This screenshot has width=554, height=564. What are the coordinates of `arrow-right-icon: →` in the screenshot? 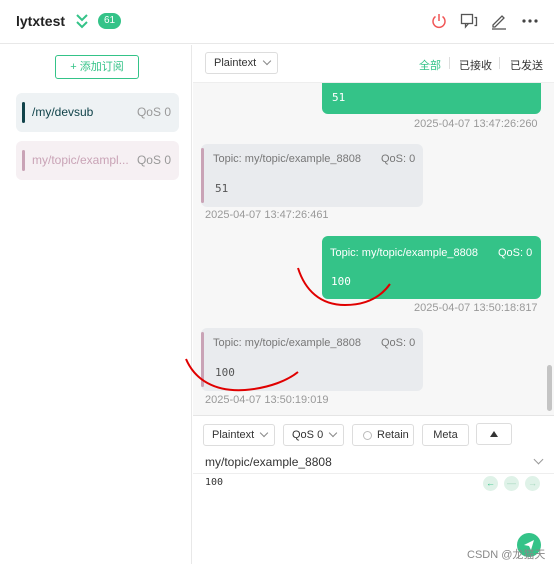 It's located at (532, 483).